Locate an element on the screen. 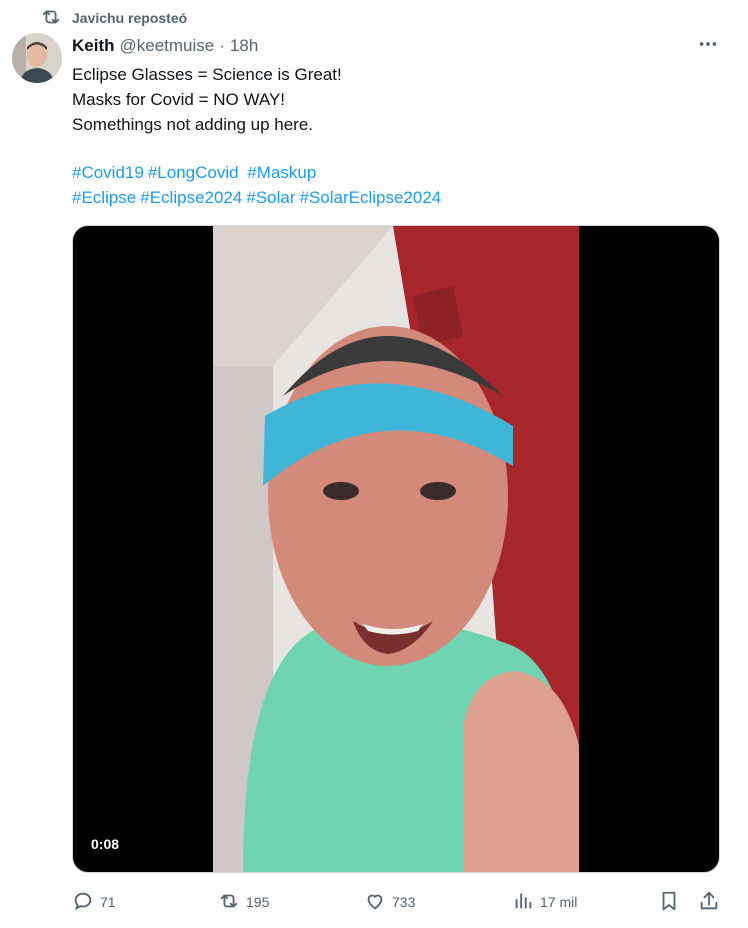 The image size is (748, 928). hashtag-link: #Eclipse2024 is located at coordinates (191, 197).